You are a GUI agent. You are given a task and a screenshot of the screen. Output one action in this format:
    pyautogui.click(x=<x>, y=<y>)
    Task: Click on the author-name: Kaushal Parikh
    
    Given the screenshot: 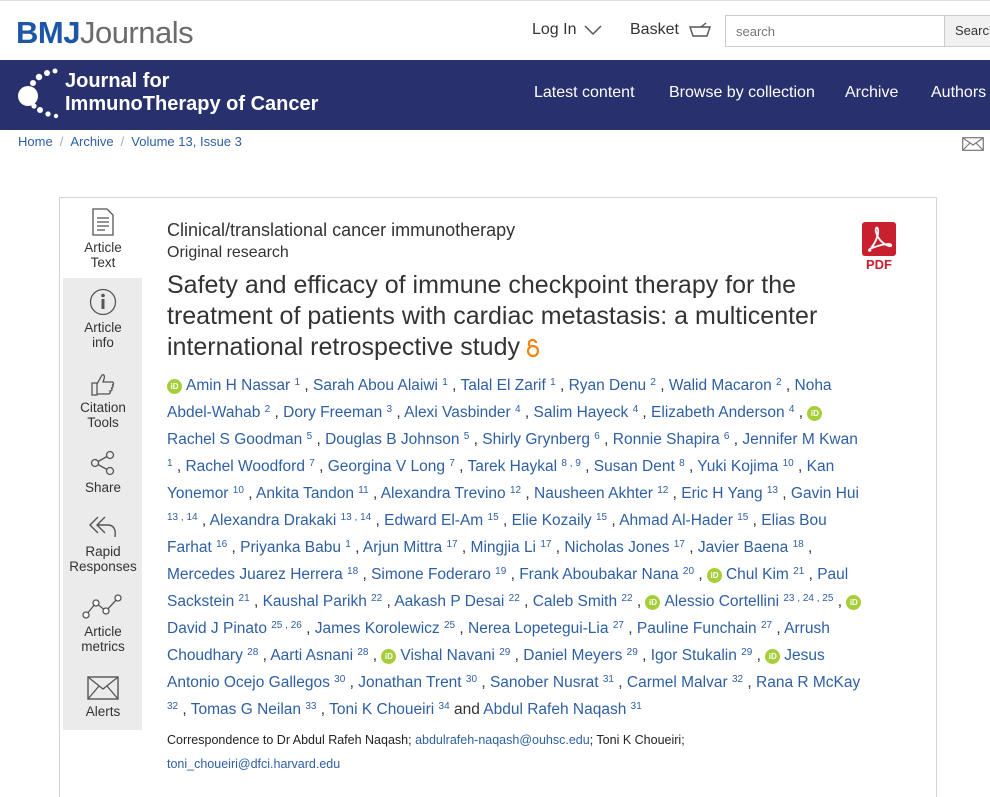 What is the action you would take?
    pyautogui.click(x=317, y=601)
    